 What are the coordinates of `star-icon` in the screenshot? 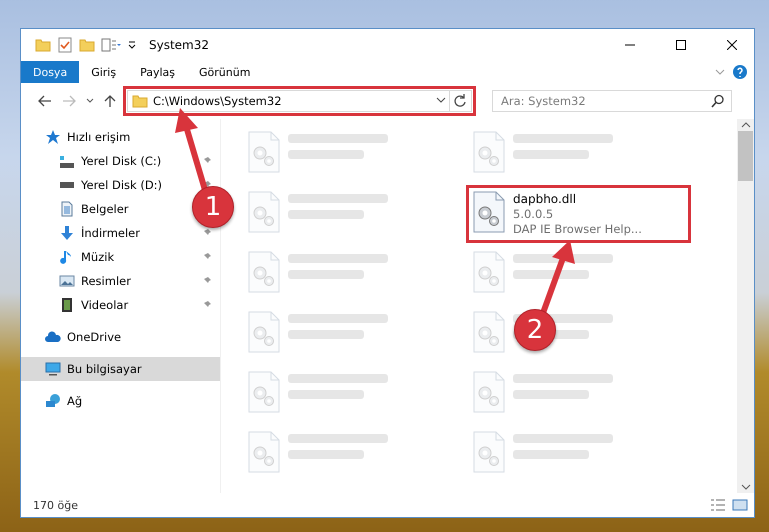 It's located at (53, 137).